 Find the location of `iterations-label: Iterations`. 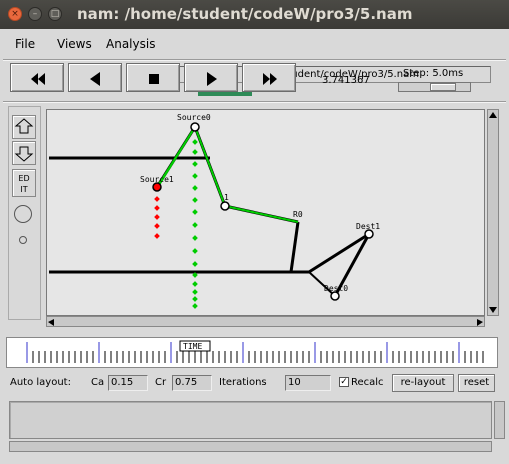

iterations-label: Iterations is located at coordinates (243, 382).